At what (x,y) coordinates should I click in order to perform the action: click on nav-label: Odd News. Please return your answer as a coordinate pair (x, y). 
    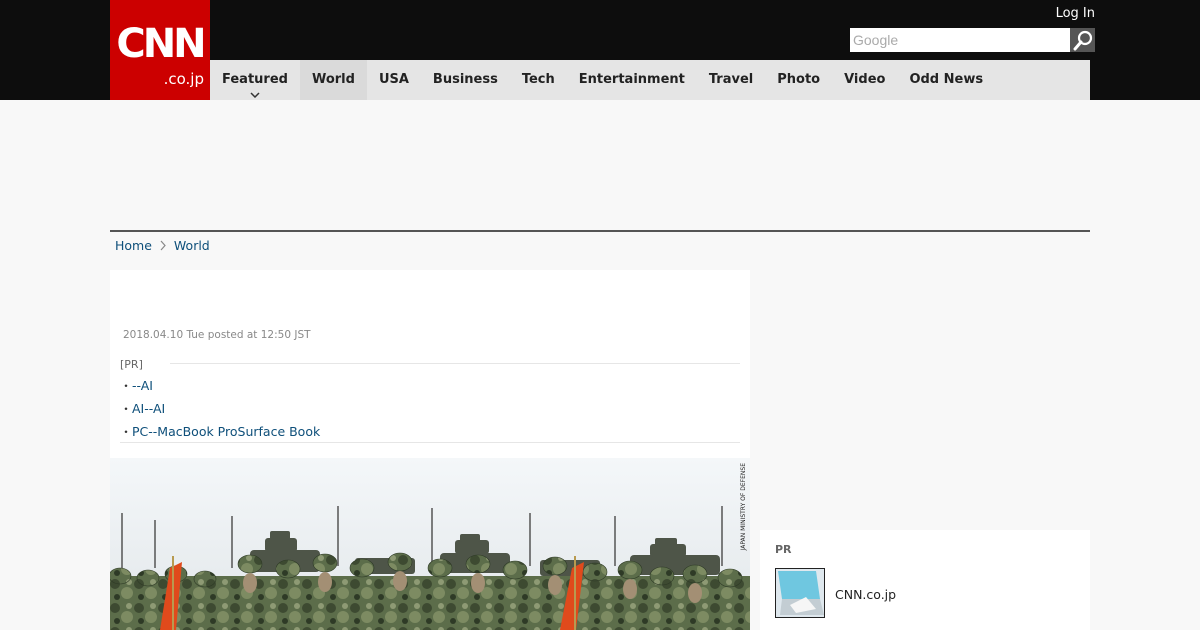
    Looking at the image, I should click on (946, 79).